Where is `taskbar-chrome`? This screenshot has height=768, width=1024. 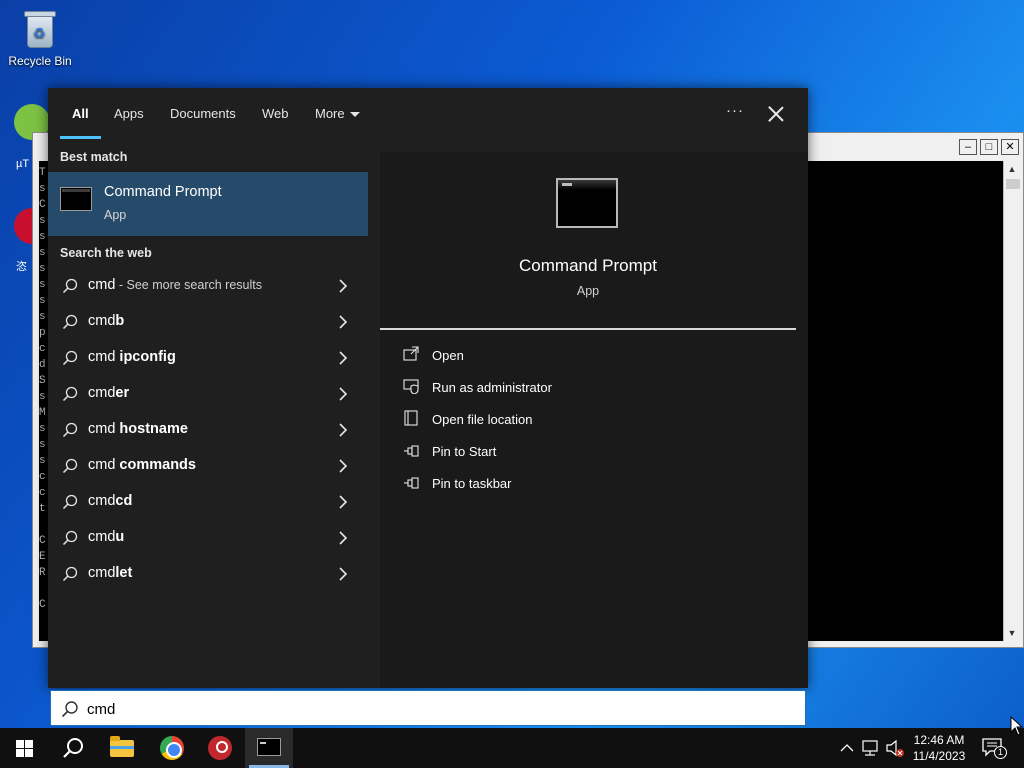
taskbar-chrome is located at coordinates (172, 748).